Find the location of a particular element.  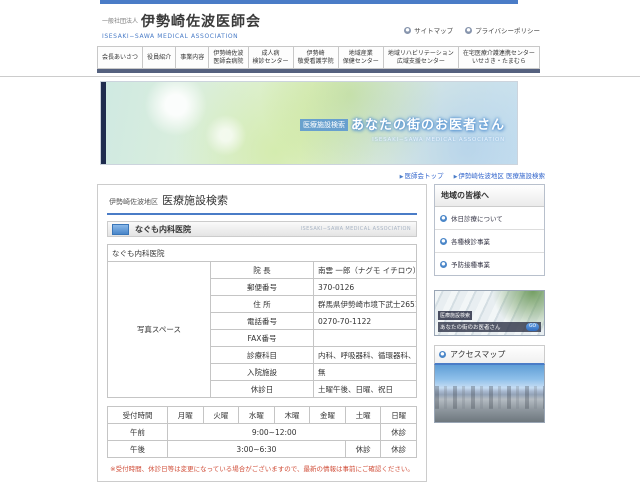

photo-placeholder: 写真スペース is located at coordinates (159, 329).